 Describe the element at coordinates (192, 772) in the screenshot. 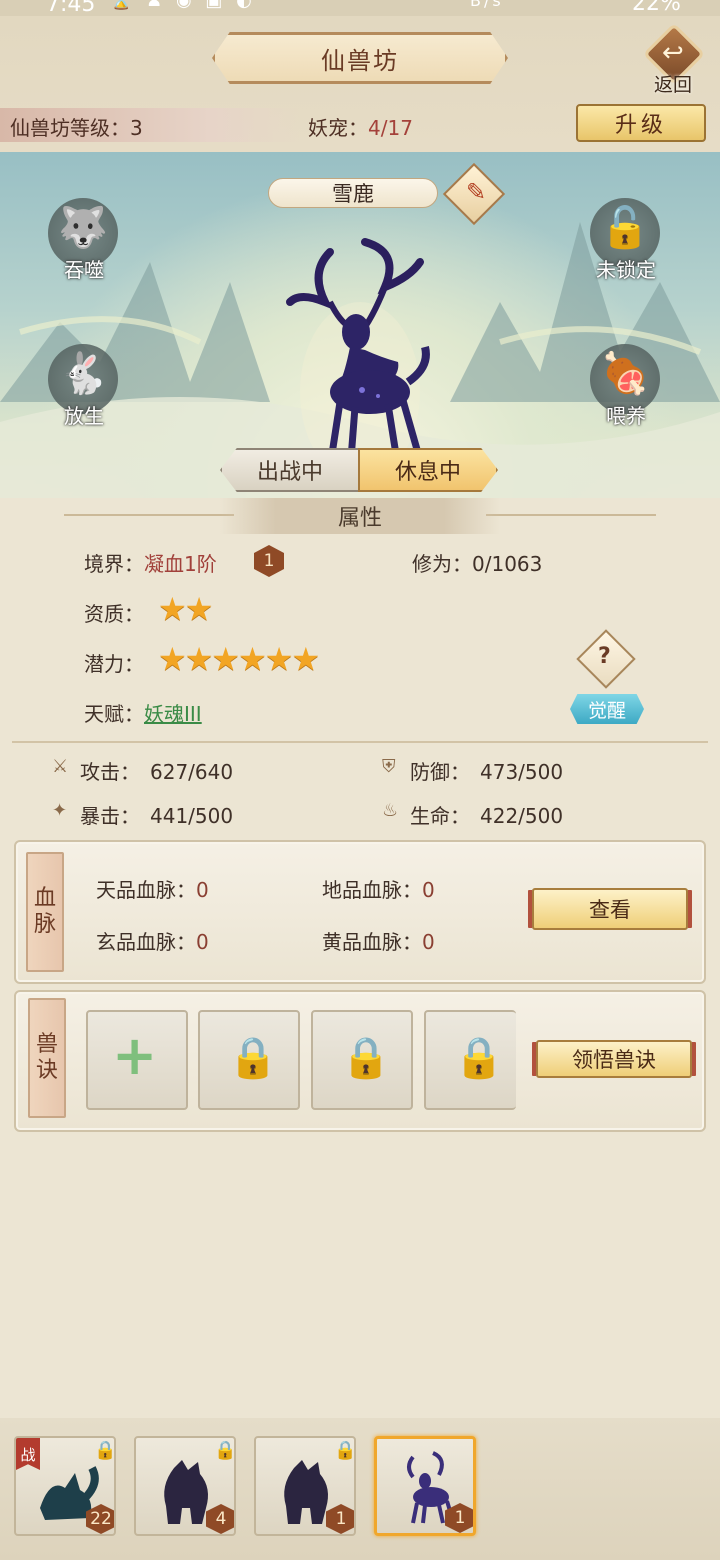

I see `attack-value: 627/640` at that location.